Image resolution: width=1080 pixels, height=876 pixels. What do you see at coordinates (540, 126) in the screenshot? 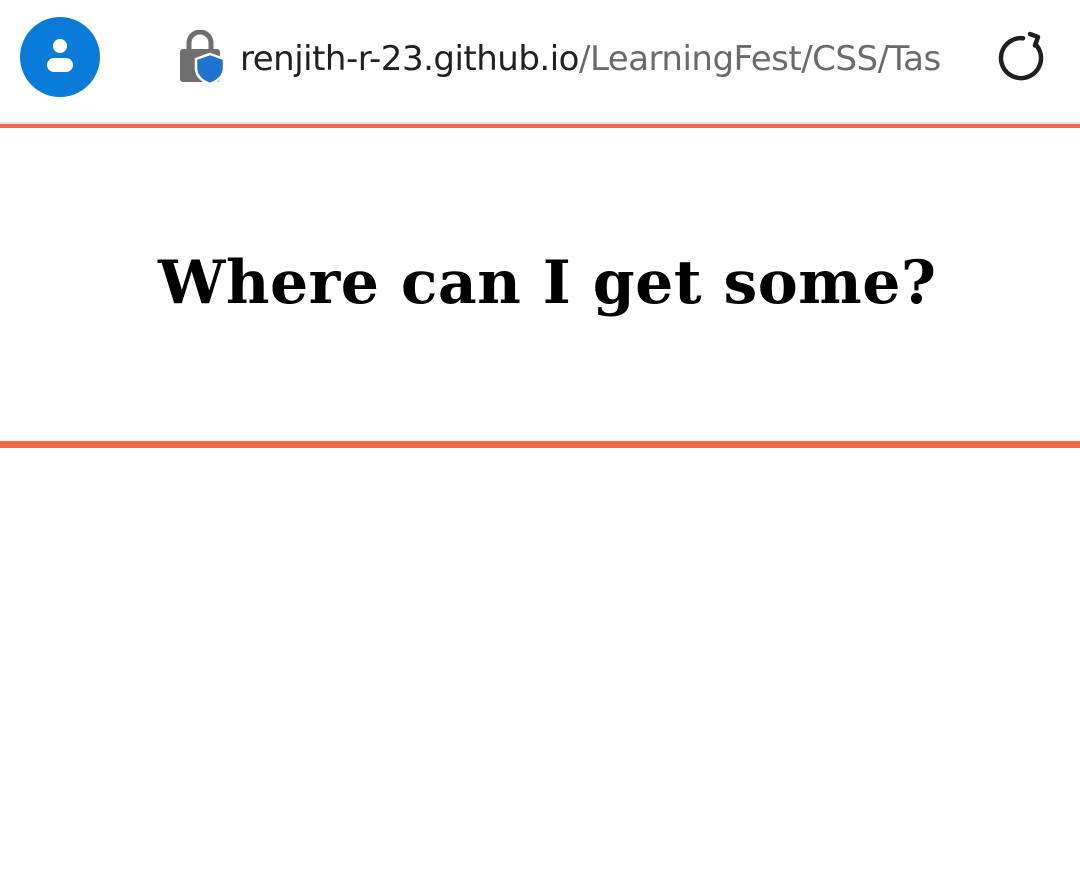
I see `top-border-line` at bounding box center [540, 126].